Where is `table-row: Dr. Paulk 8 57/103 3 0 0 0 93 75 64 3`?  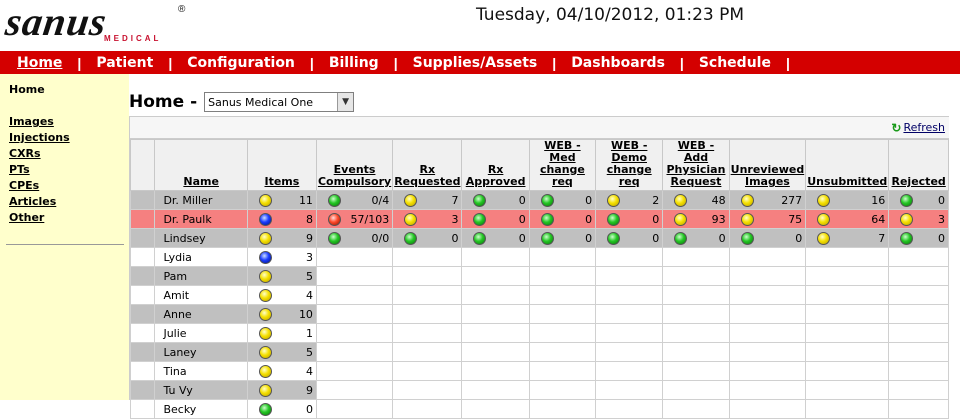
table-row: Dr. Paulk 8 57/103 3 0 0 0 93 75 64 3 is located at coordinates (539, 219).